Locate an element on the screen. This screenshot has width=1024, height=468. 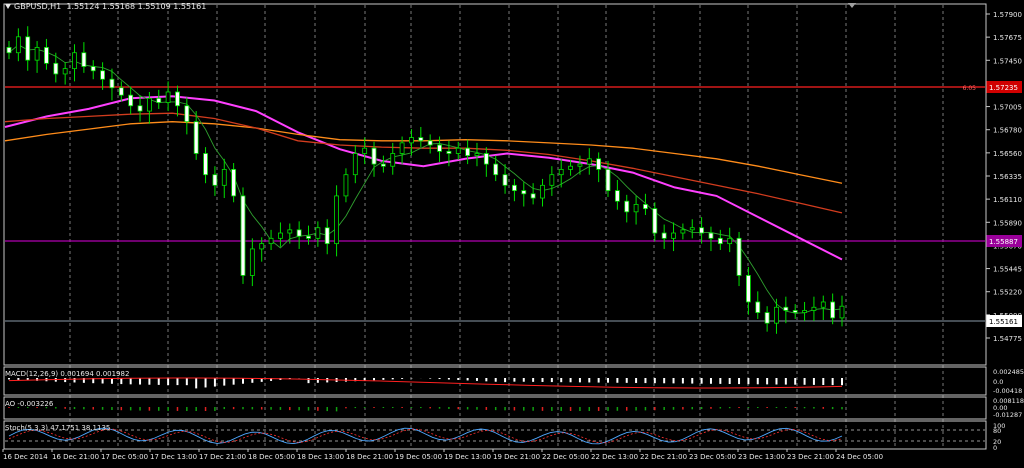
resistance-price-label: 1.57235 is located at coordinates (1003, 88).